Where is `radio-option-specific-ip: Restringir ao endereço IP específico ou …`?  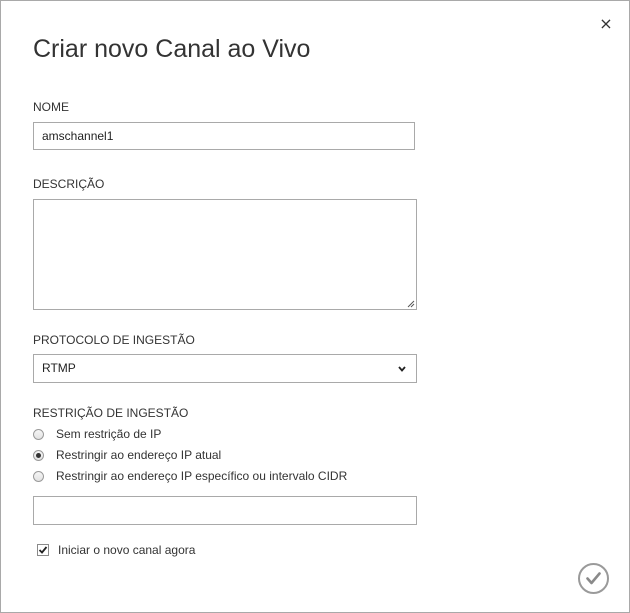
radio-option-specific-ip: Restringir ao endereço IP específico ou … is located at coordinates (190, 476).